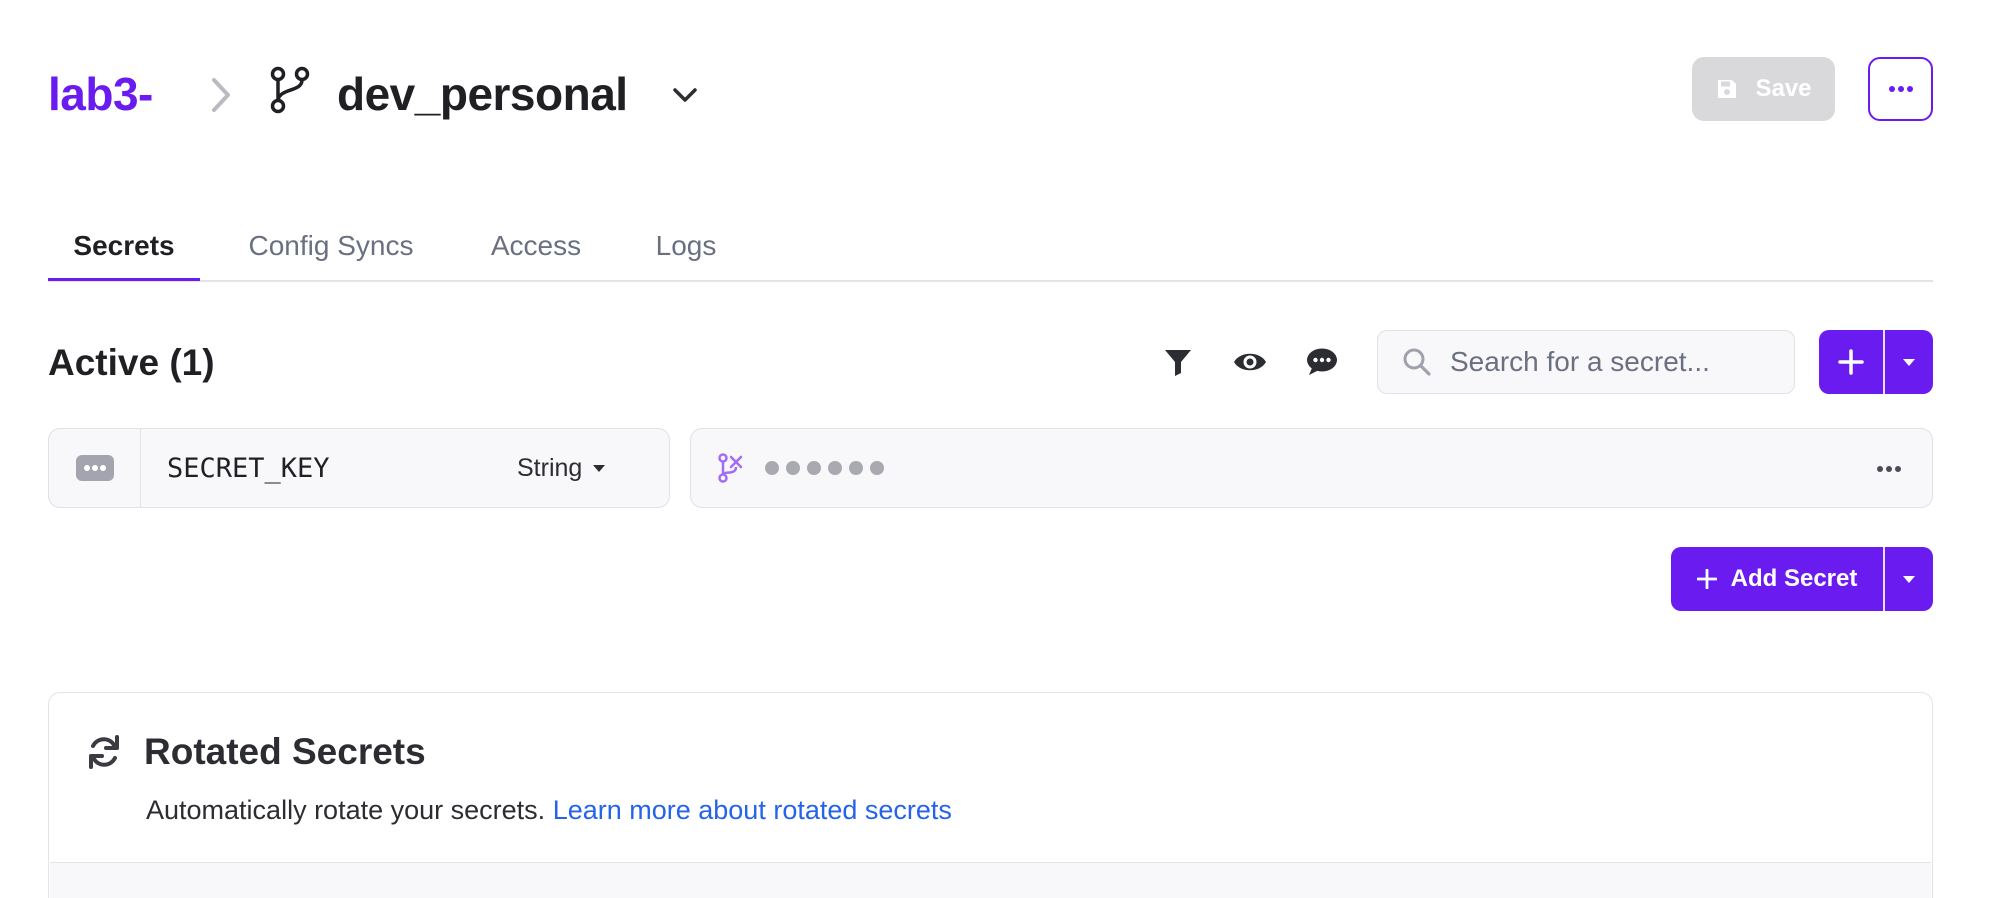  Describe the element at coordinates (730, 468) in the screenshot. I see `branch-override-icon` at that location.